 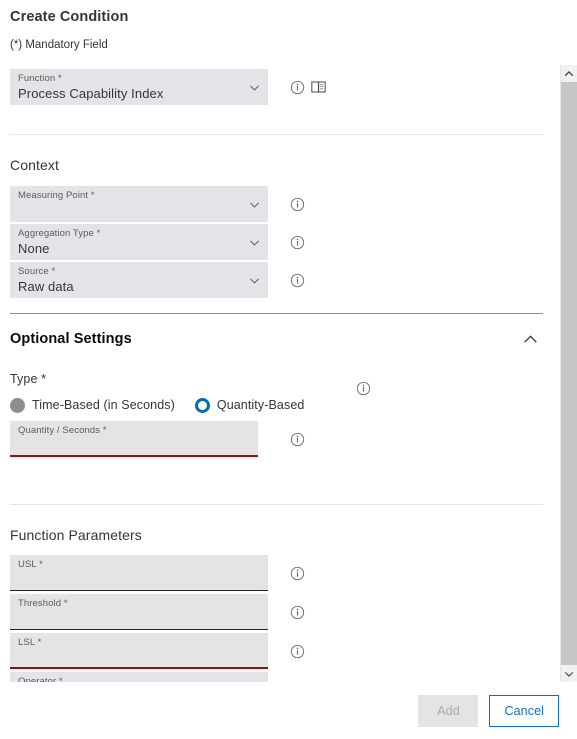 What do you see at coordinates (134, 439) in the screenshot?
I see `quantity-seconds-input: Quantity / Seconds *` at bounding box center [134, 439].